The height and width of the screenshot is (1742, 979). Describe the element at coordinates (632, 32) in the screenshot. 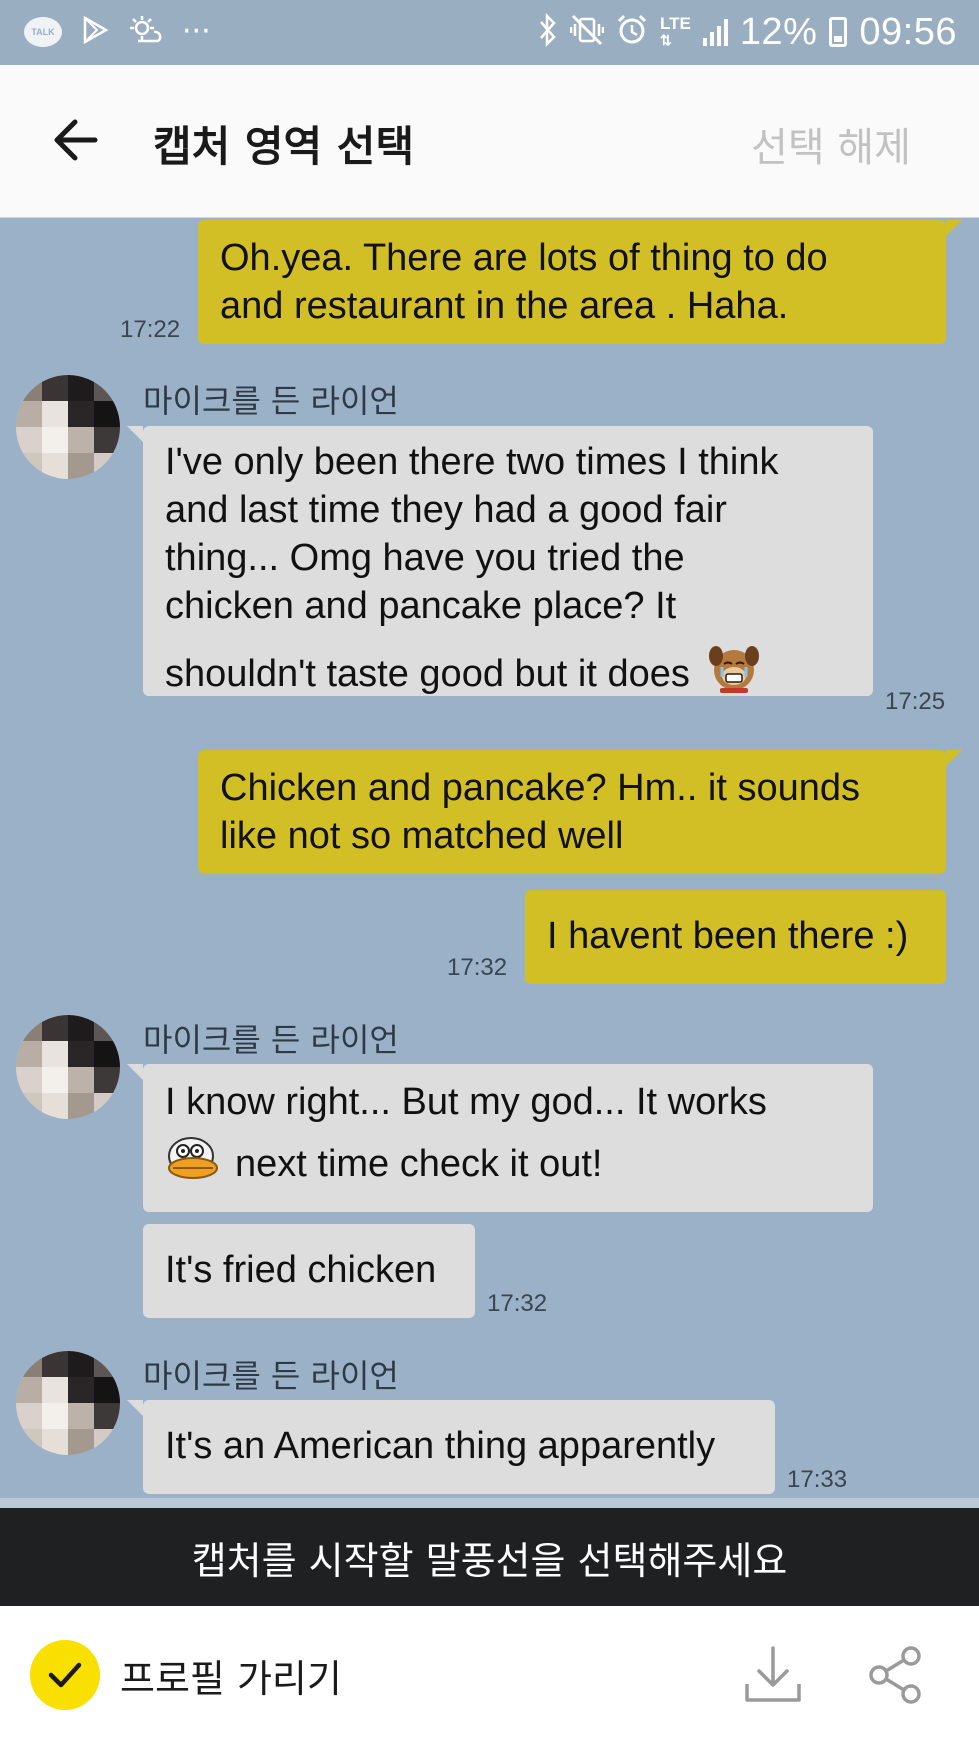

I see `alarm-icon` at that location.